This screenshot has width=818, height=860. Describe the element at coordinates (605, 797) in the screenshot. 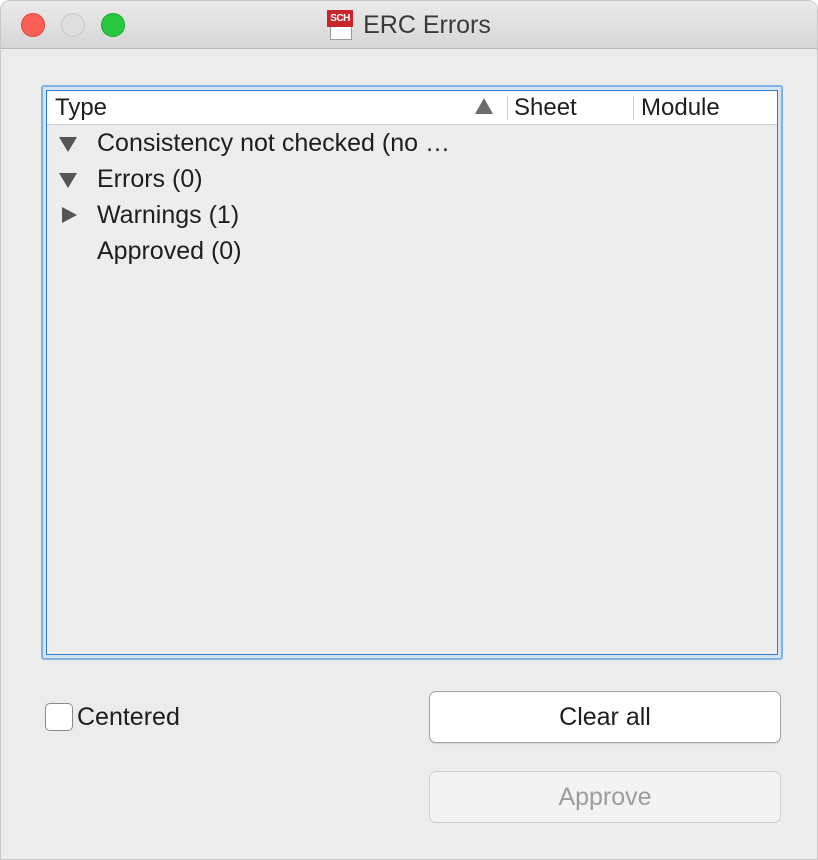

I see `approve-button: Approve` at that location.